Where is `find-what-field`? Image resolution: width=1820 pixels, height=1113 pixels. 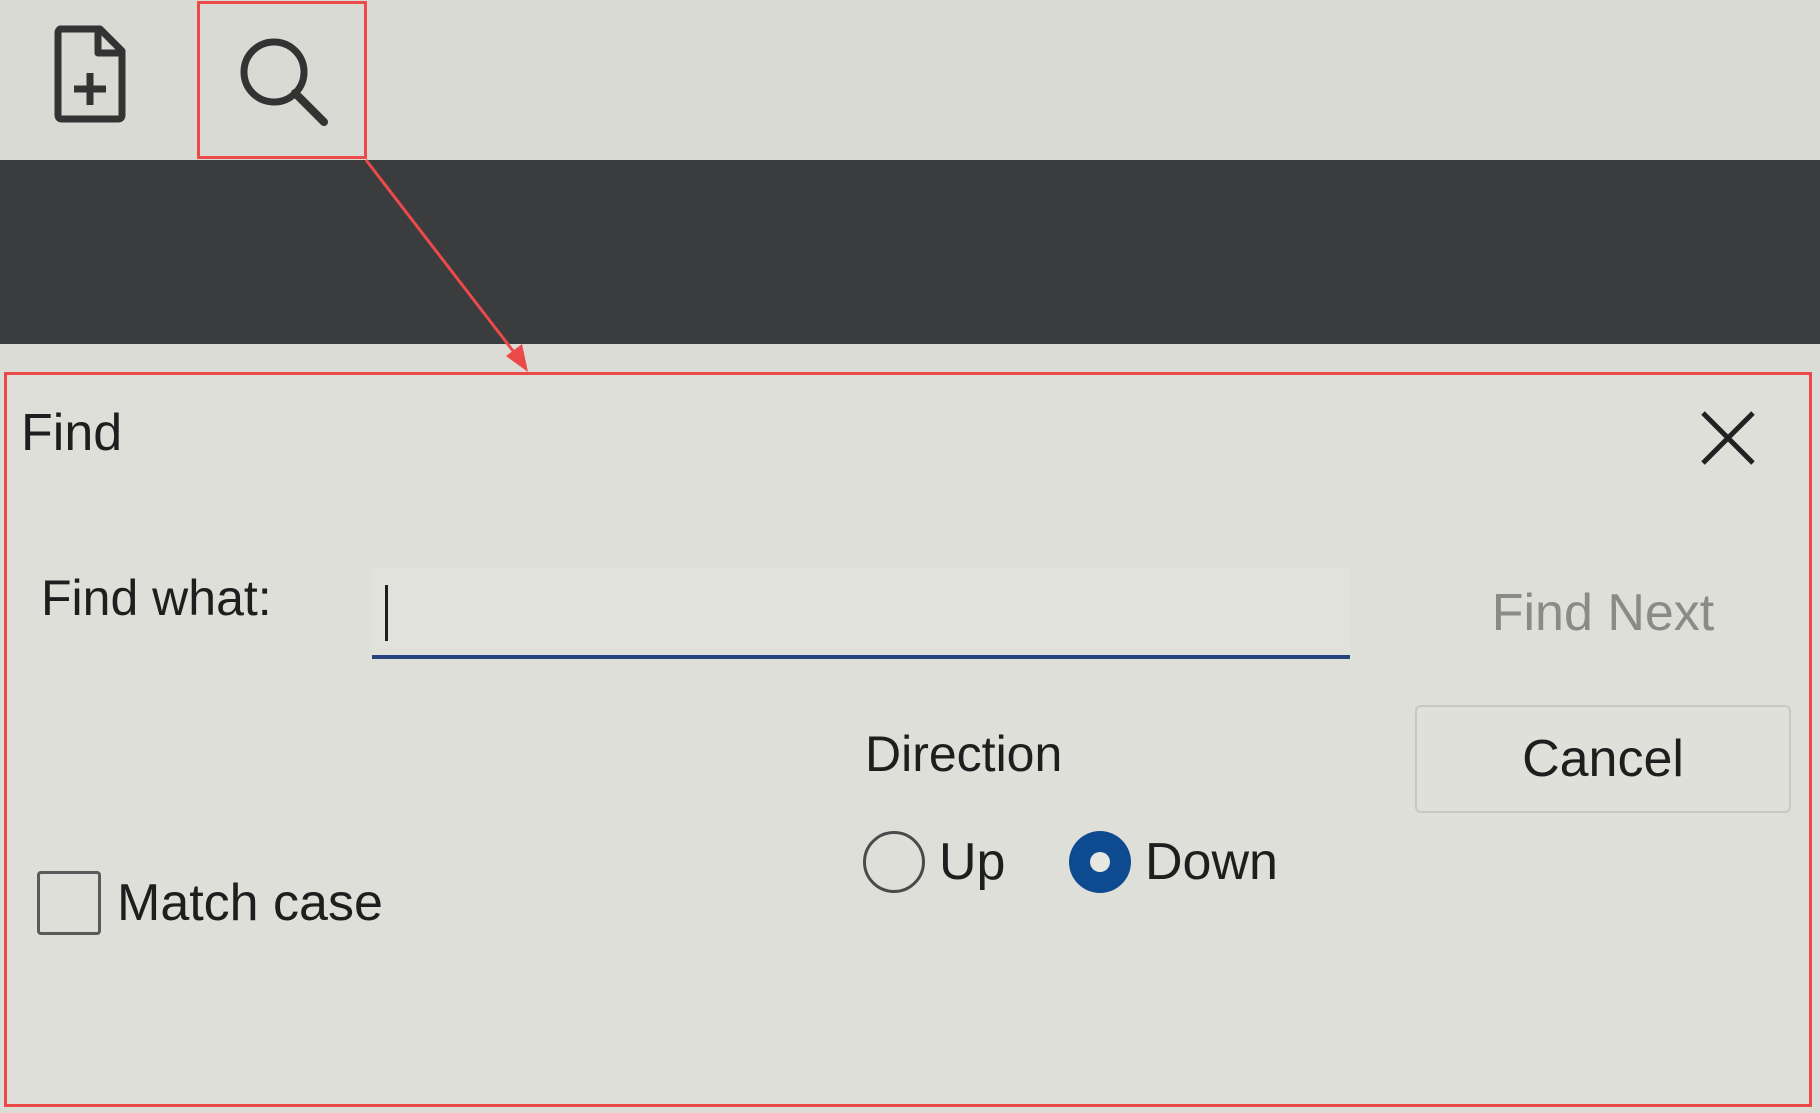 find-what-field is located at coordinates (861, 613).